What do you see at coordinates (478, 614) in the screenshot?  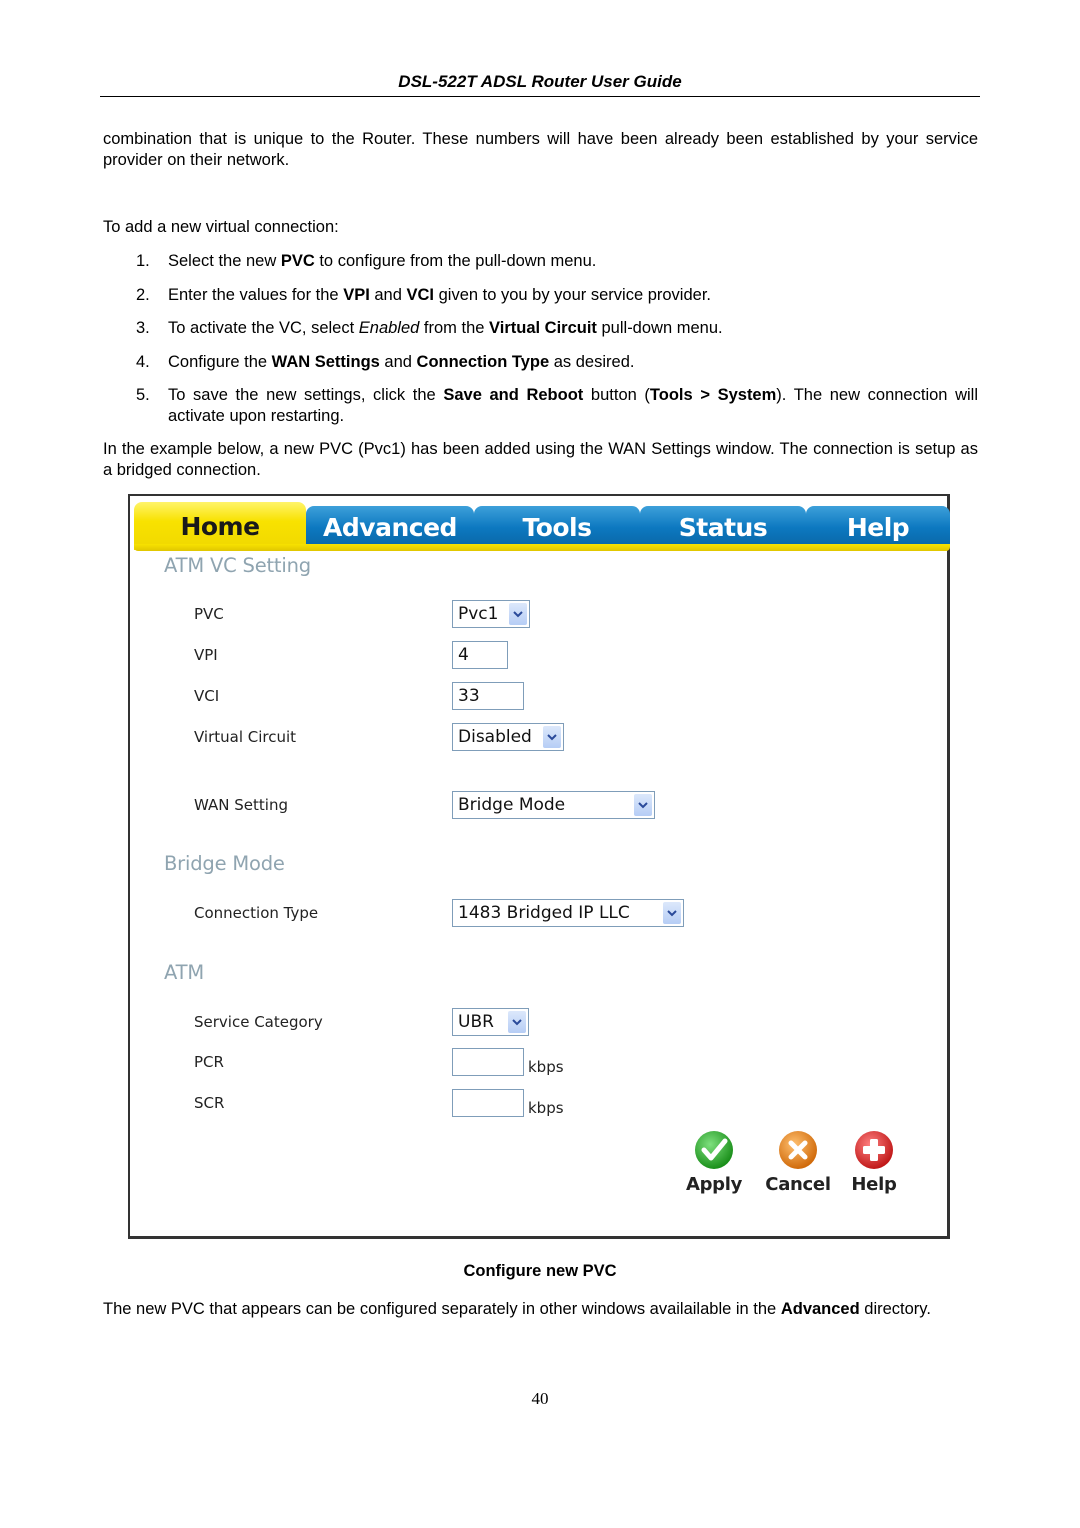 I see `pvc-value: Pvc1` at bounding box center [478, 614].